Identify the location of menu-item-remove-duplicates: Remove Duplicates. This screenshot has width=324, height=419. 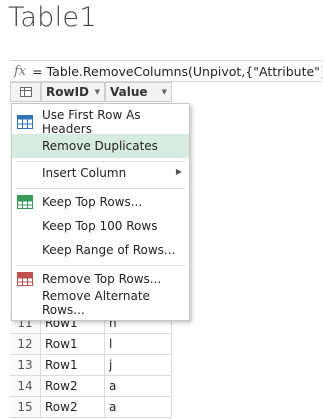
(100, 146).